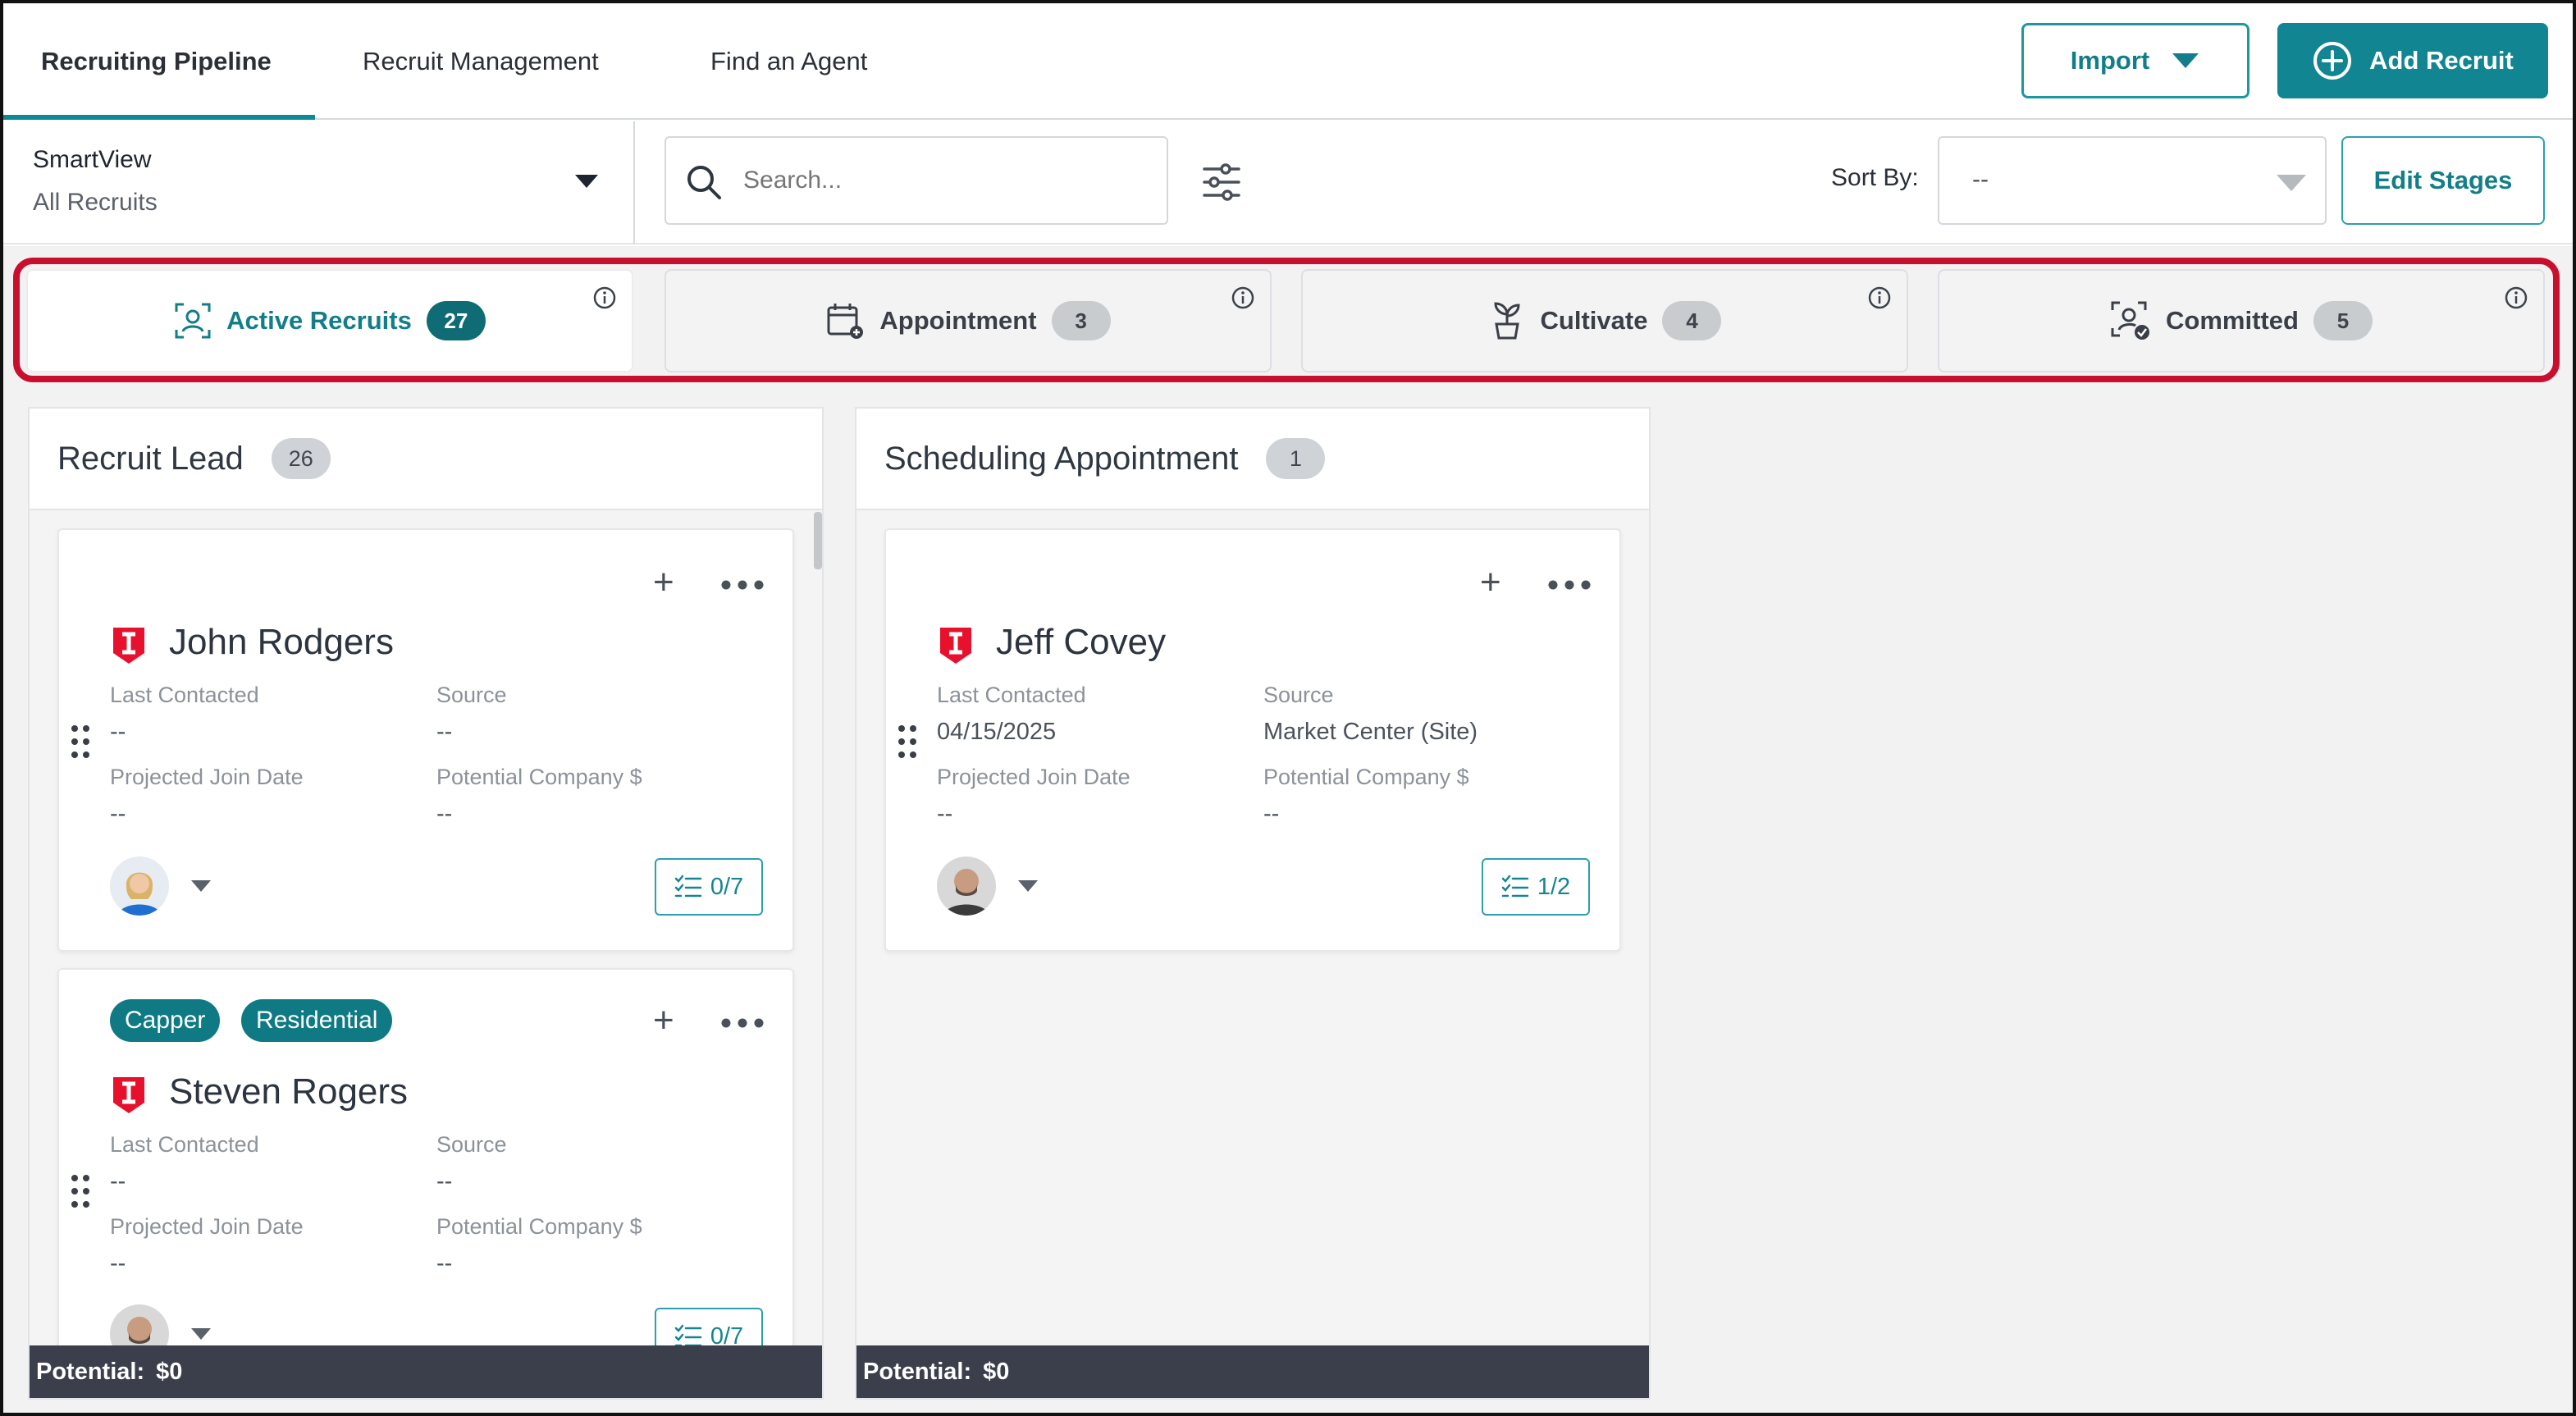  What do you see at coordinates (1081, 642) in the screenshot?
I see `recruit-name: Jeff Covey` at bounding box center [1081, 642].